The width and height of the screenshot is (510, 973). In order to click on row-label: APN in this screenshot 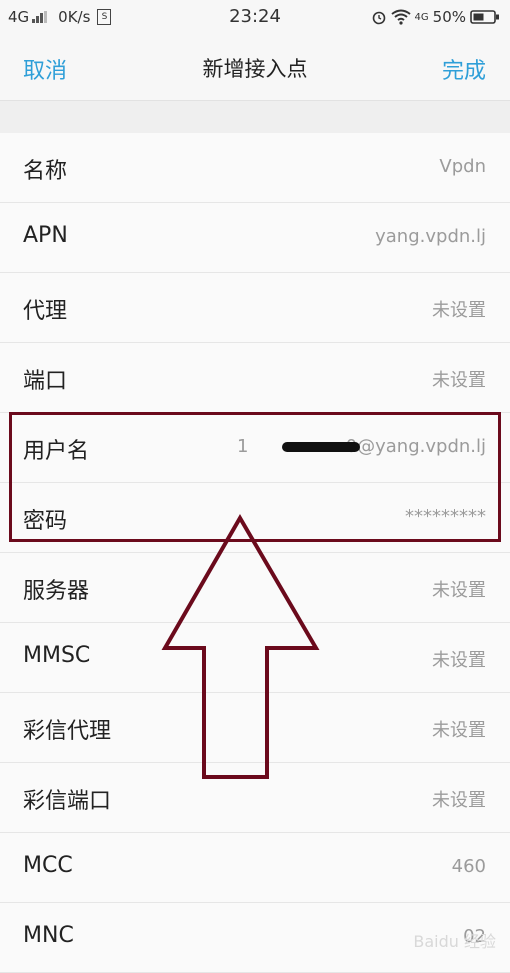, I will do `click(45, 235)`.